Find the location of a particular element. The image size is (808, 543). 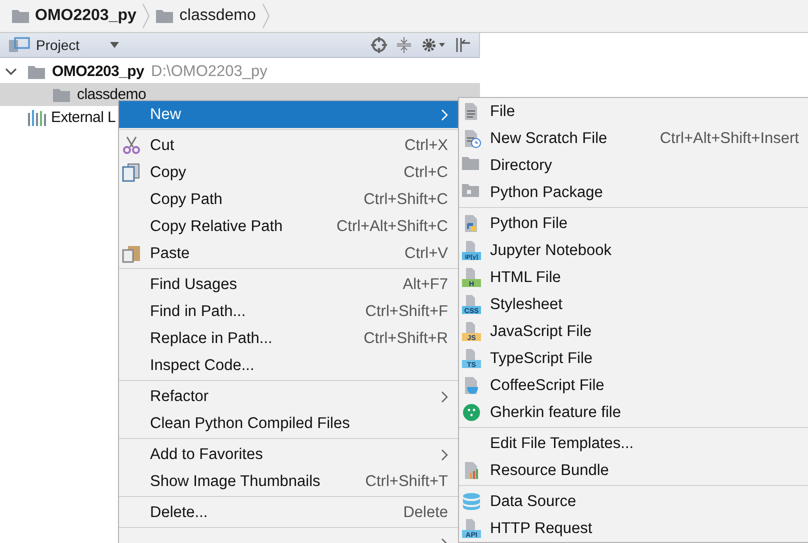

tree-item-label: OMO2203_py is located at coordinates (98, 71).